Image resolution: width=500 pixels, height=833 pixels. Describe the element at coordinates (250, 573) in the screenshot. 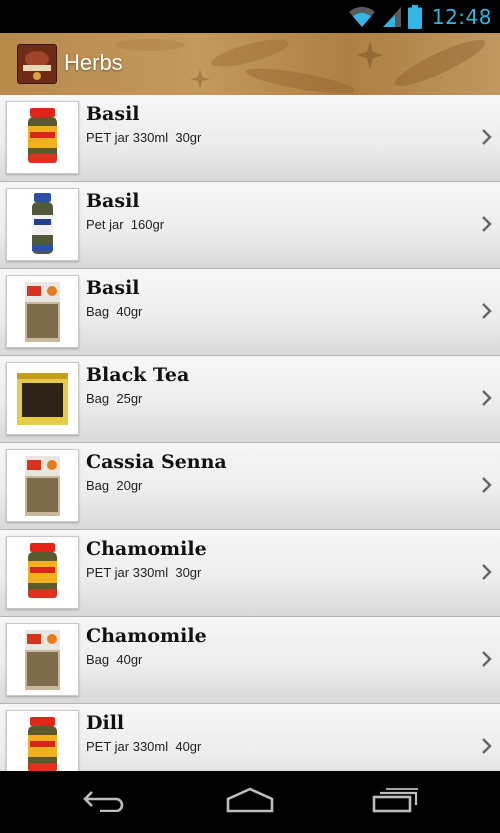

I see `list-item: Chamomile PET jar 330ml 30gr` at that location.